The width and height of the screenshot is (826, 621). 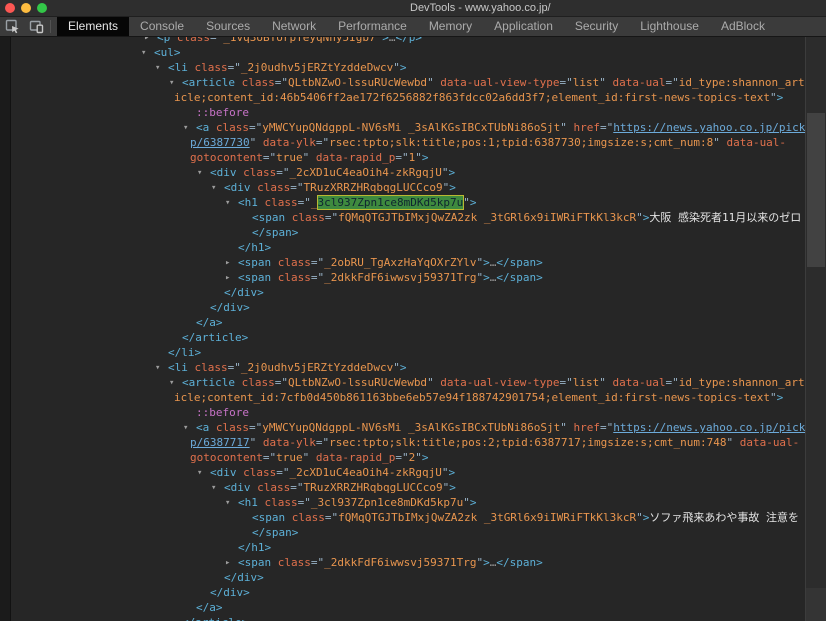 What do you see at coordinates (523, 26) in the screenshot?
I see `tab-application: Application` at bounding box center [523, 26].